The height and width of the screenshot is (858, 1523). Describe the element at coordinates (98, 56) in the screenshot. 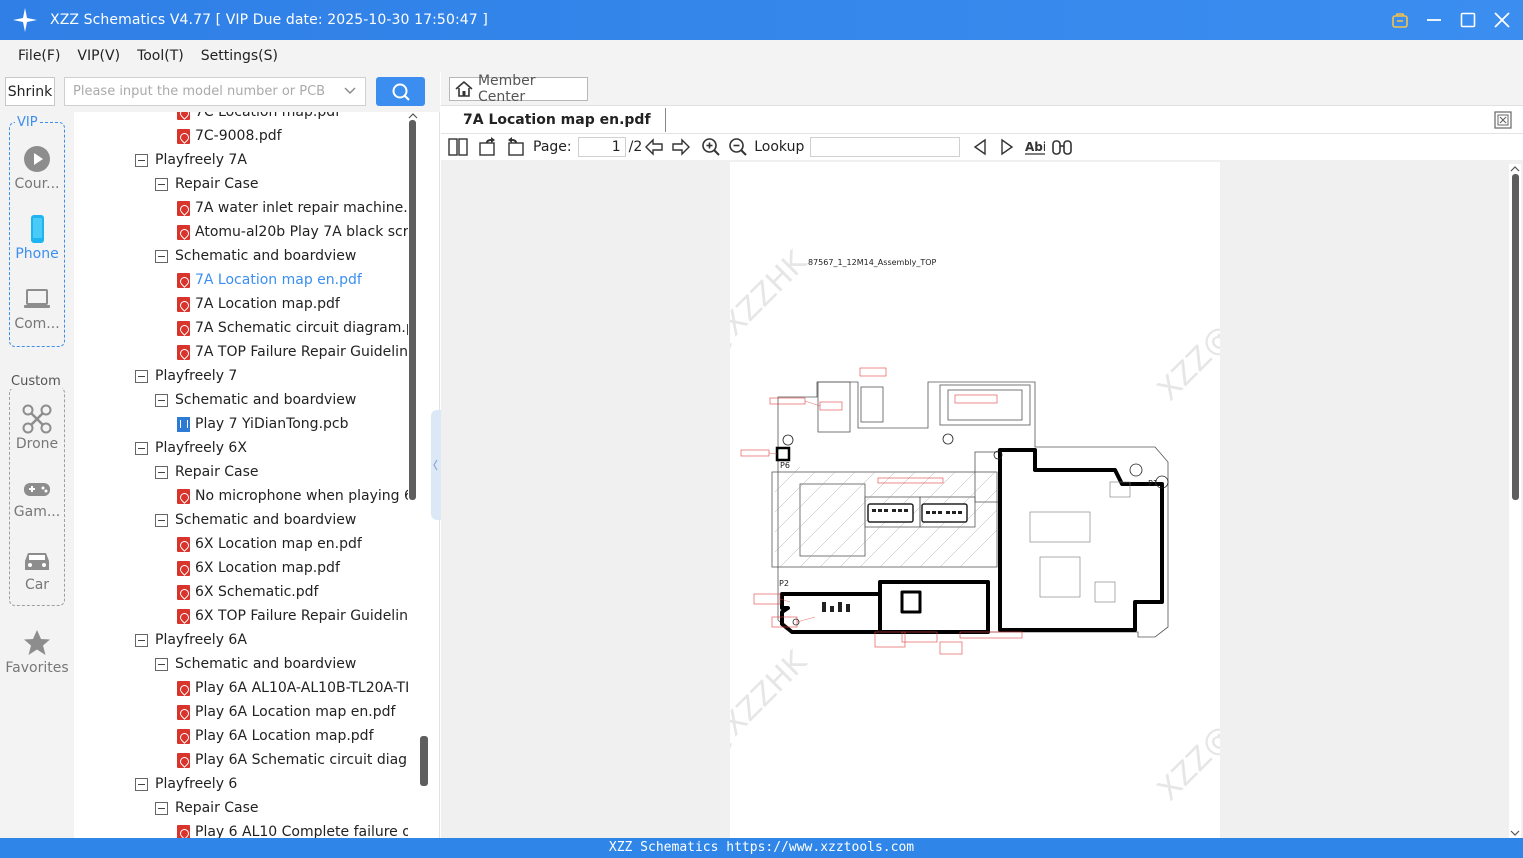

I see `menu-vip: VIP(V)` at that location.